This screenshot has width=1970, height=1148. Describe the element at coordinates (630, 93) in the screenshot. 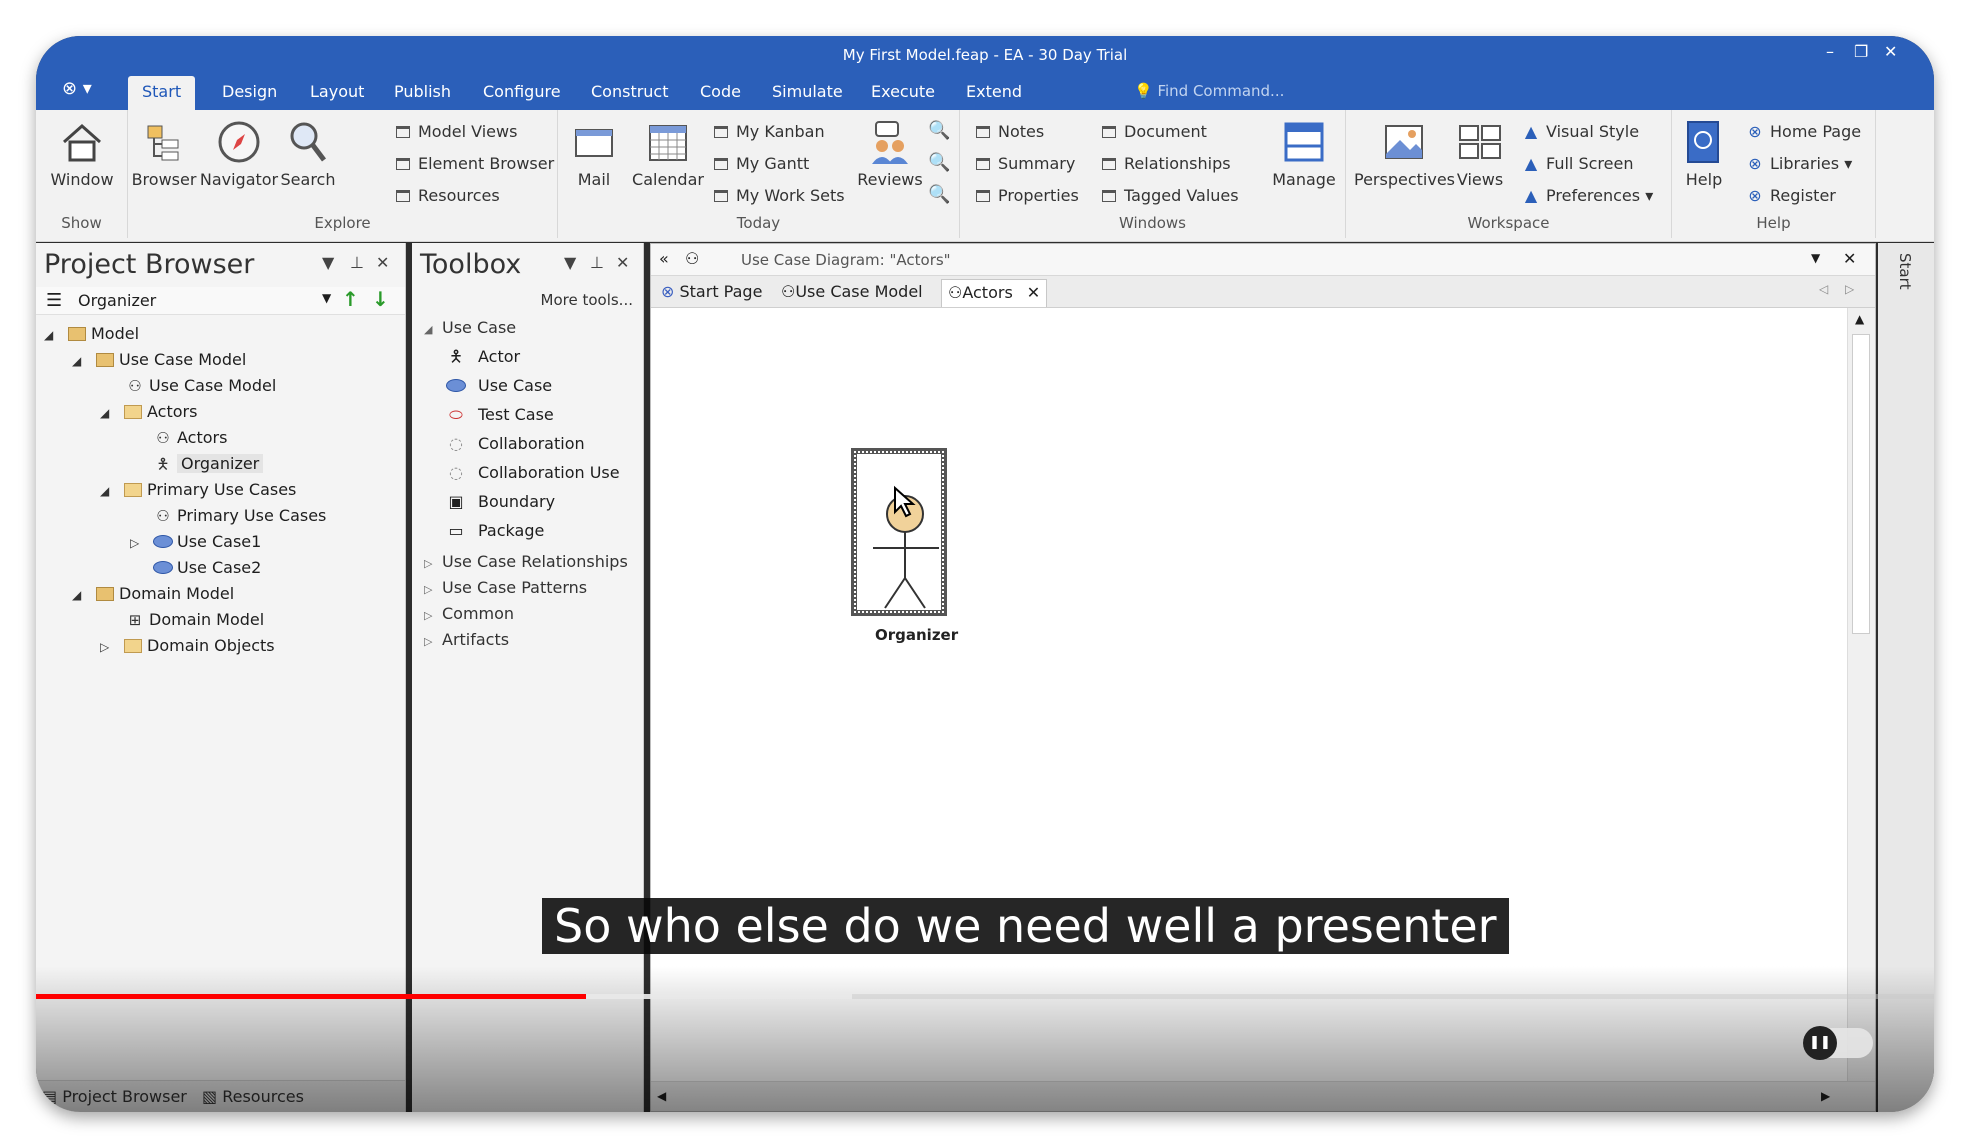

I see `tab-construct: Construct` at that location.